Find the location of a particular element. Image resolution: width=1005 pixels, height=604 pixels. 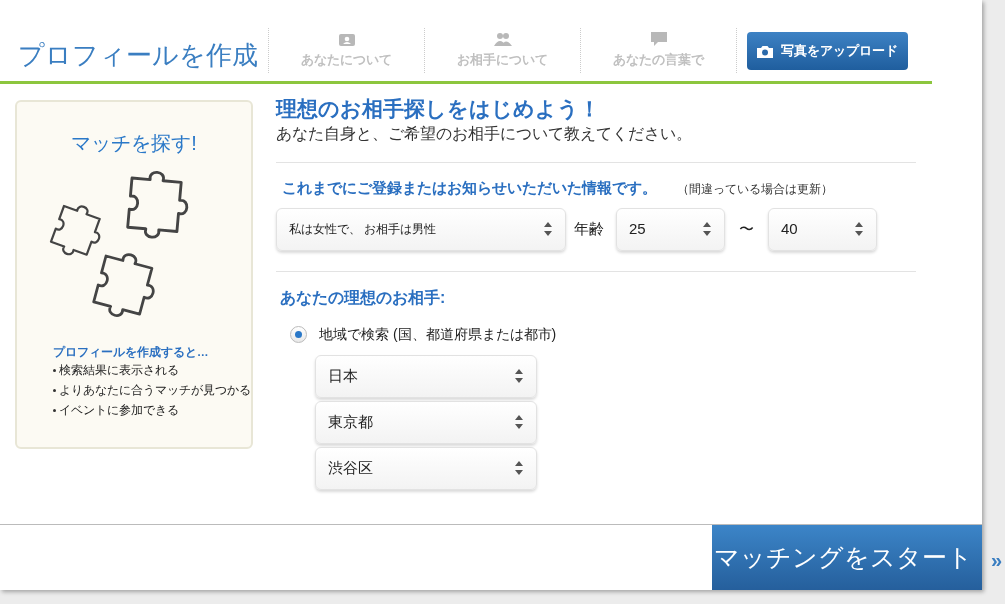

start-matching-button: マッチングをスタート is located at coordinates (847, 557).